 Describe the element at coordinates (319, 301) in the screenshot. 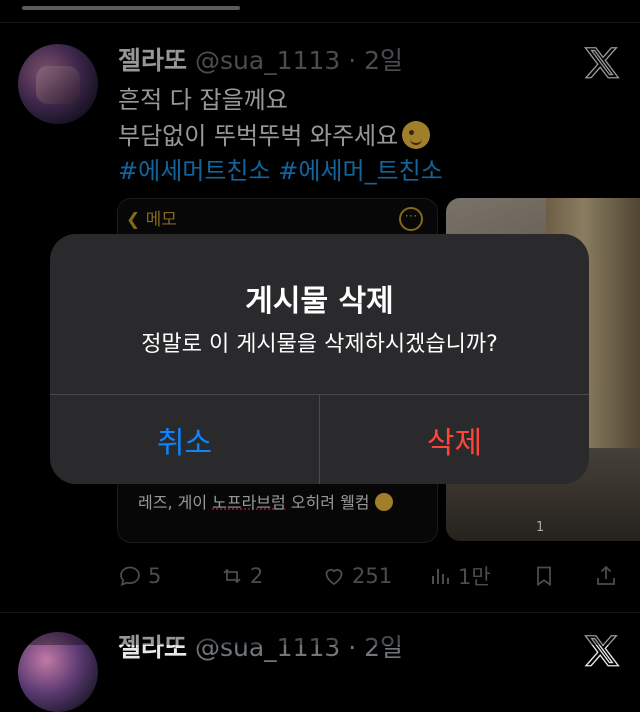

I see `dialog-title: 게시물 삭제` at that location.